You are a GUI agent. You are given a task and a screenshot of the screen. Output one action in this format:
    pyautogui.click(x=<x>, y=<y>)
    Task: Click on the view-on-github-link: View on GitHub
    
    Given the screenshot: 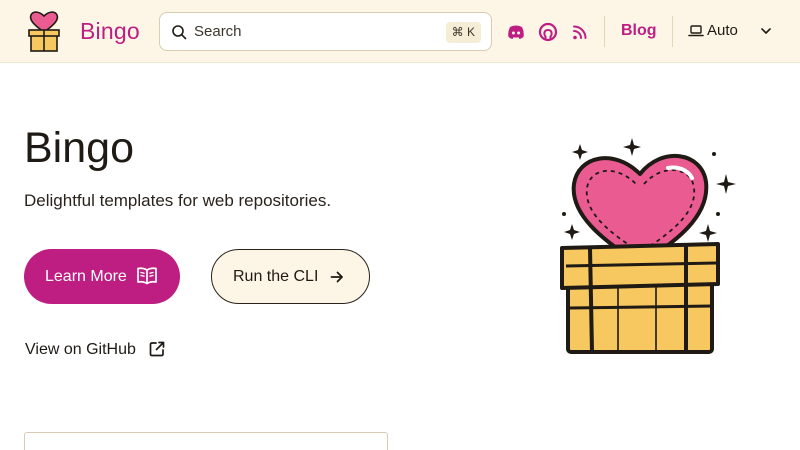 What is the action you would take?
    pyautogui.click(x=100, y=350)
    